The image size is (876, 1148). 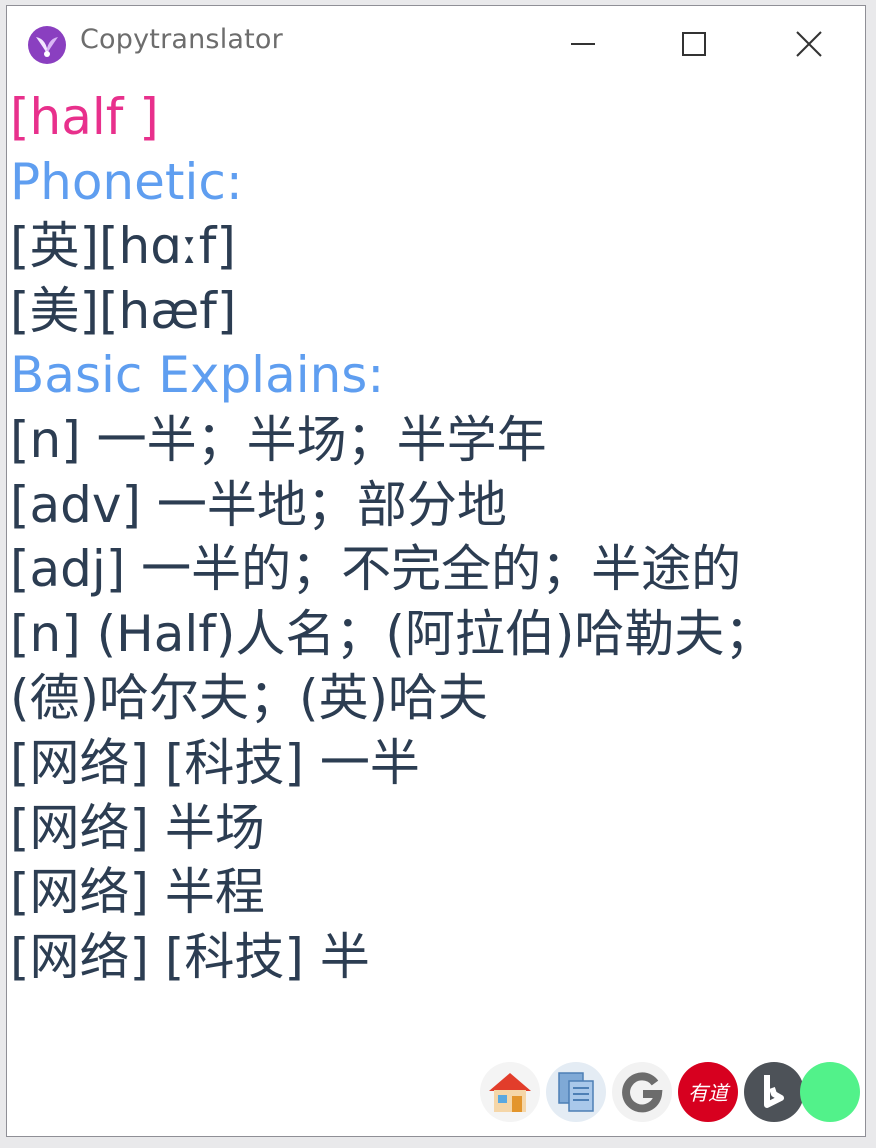 I want to click on explain-line: [网络] 半场, so click(x=137, y=827).